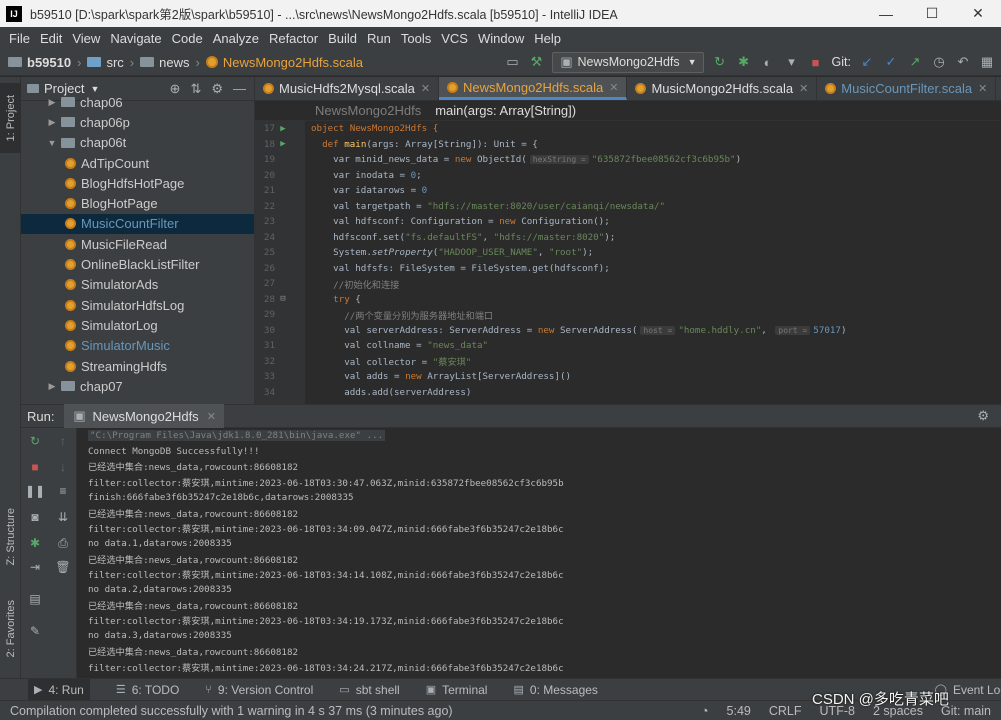 The width and height of the screenshot is (1001, 720). I want to click on pause-icon: ❚❚, so click(35, 491).